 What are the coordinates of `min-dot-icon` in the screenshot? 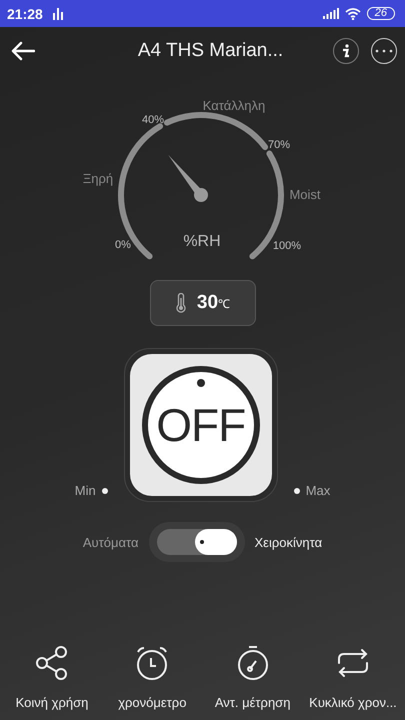 It's located at (105, 491).